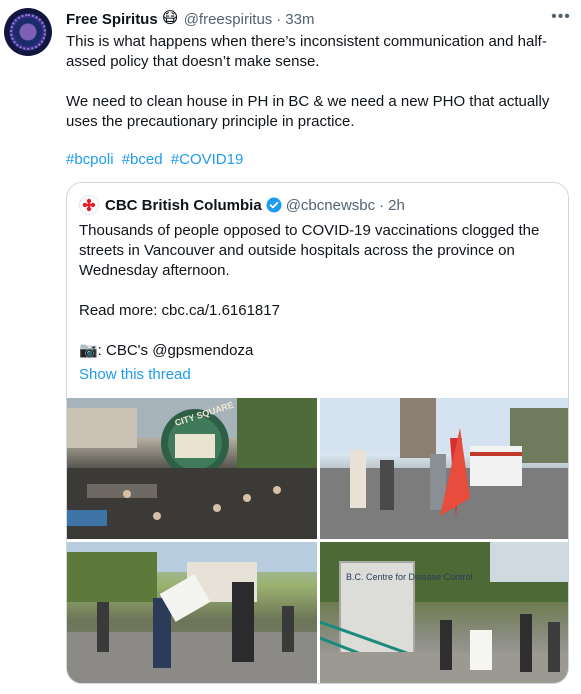  What do you see at coordinates (299, 19) in the screenshot?
I see `tweet-timestamp: 33m` at bounding box center [299, 19].